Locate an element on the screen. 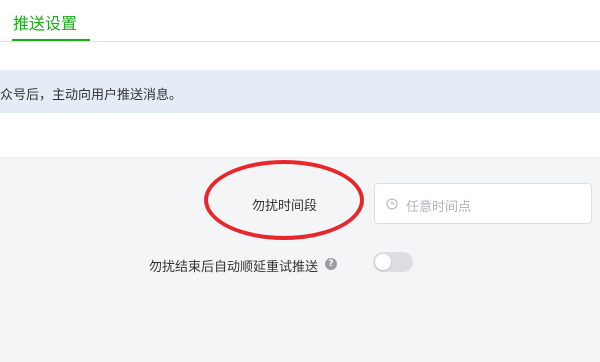 Image resolution: width=600 pixels, height=362 pixels. red-annotation-circle is located at coordinates (284, 200).